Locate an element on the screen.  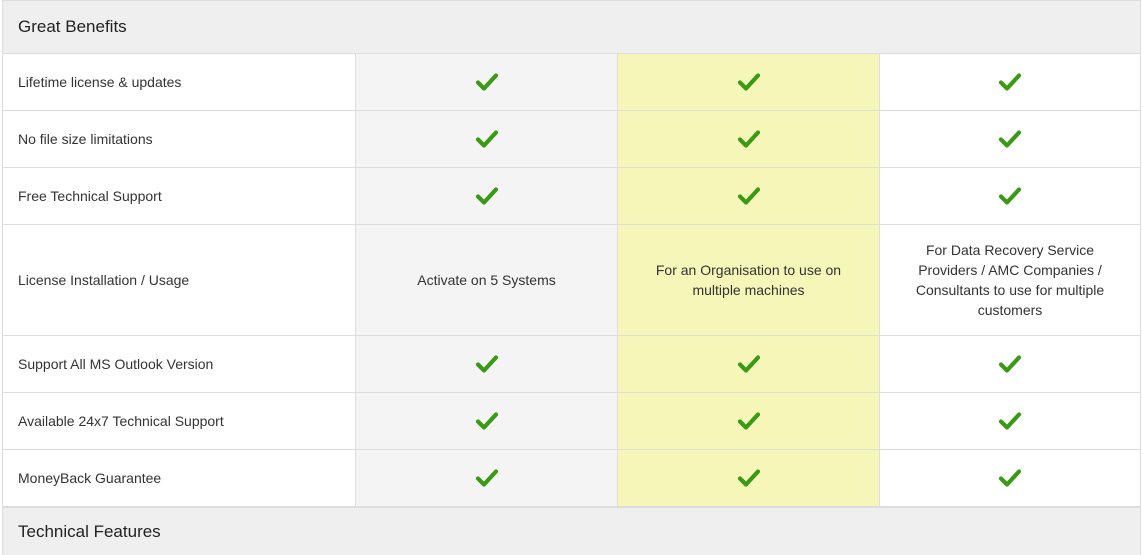
table-row: No file size limitations is located at coordinates (571, 139).